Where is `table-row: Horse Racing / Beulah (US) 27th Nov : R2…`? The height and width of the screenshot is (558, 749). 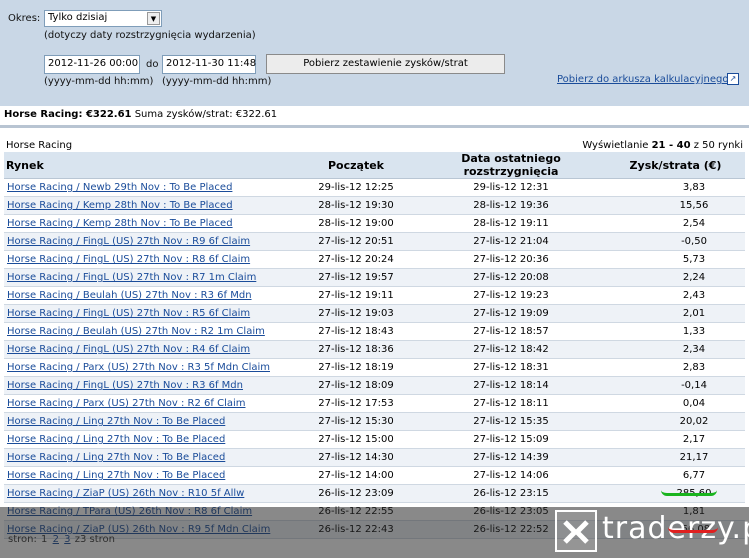
table-row: Horse Racing / Beulah (US) 27th Nov : R2… is located at coordinates (374, 331).